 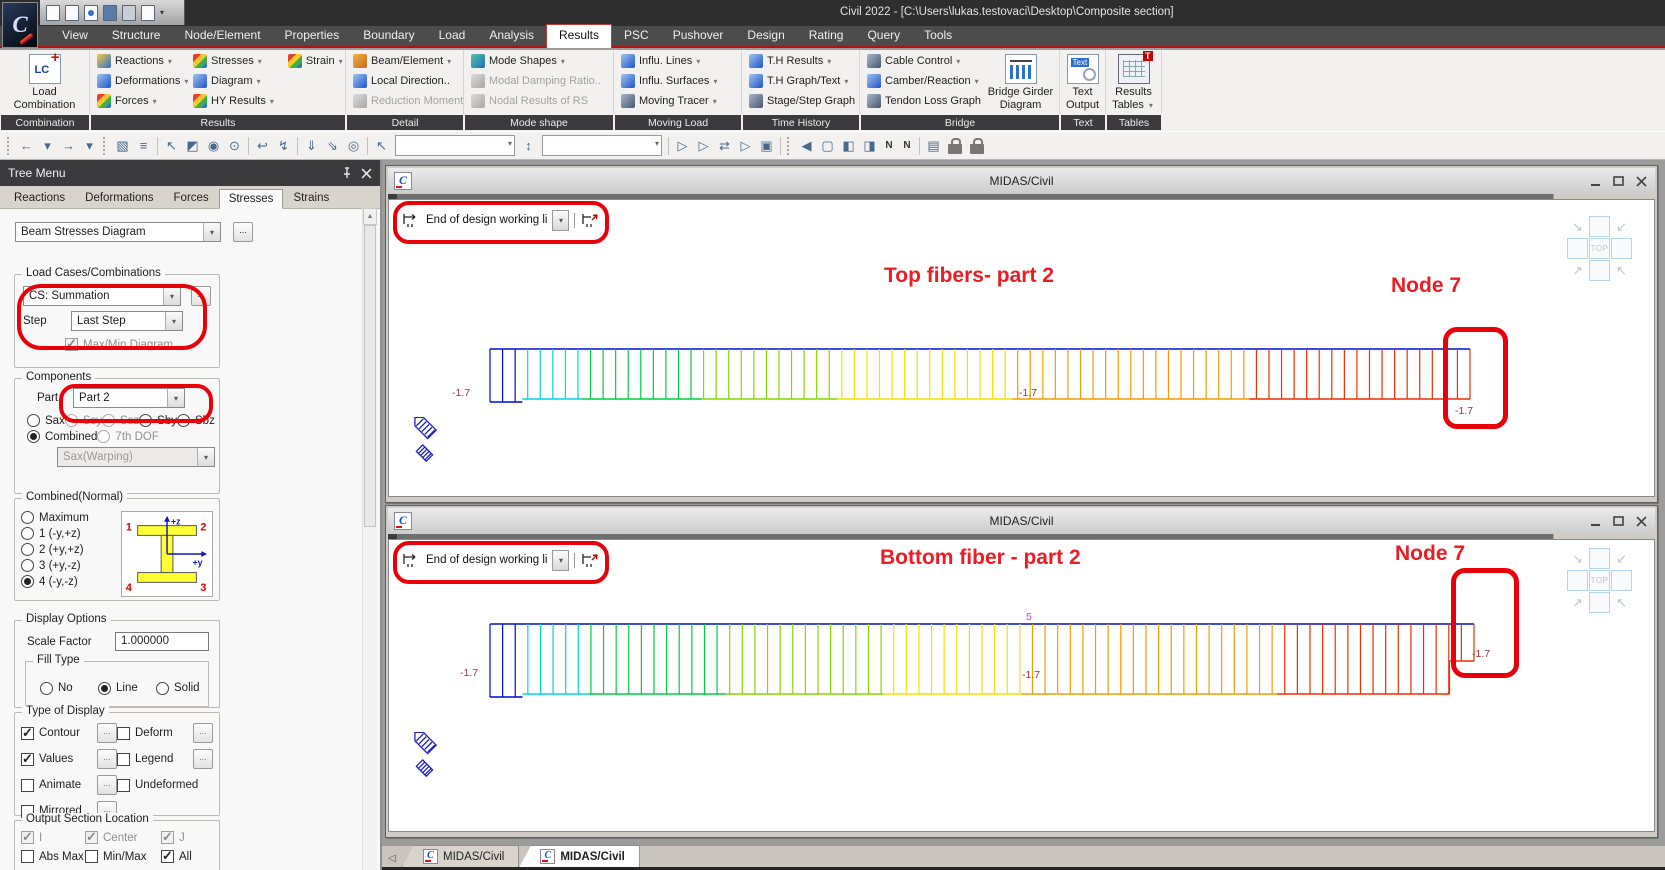 What do you see at coordinates (1599, 602) in the screenshot?
I see `view-bottom-edge` at bounding box center [1599, 602].